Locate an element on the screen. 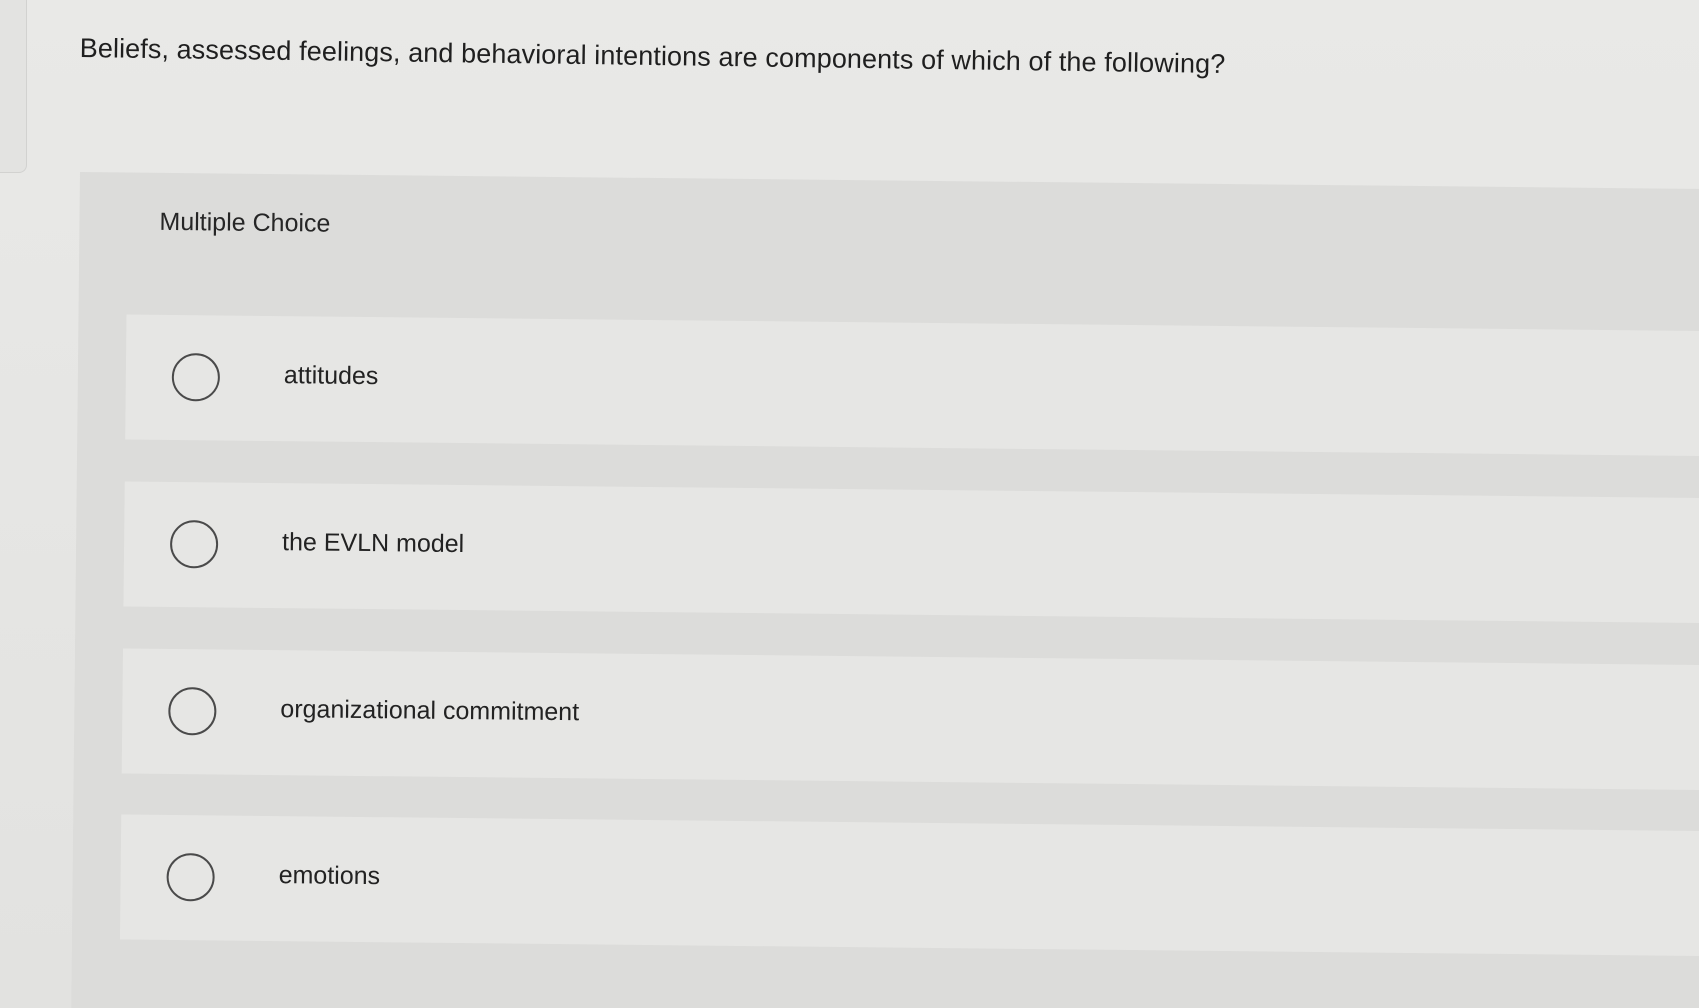  answer-label: the EVLN model is located at coordinates (373, 543).